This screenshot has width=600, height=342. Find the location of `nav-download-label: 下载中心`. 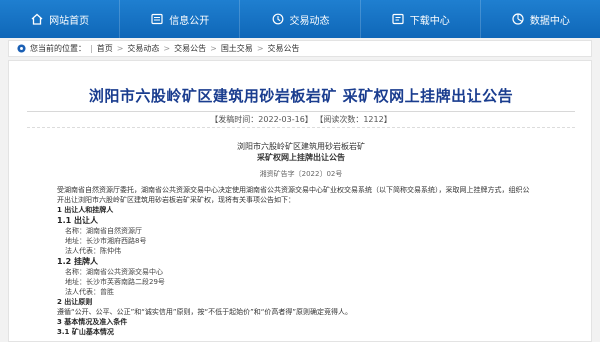

nav-download-label: 下载中心 is located at coordinates (429, 21).